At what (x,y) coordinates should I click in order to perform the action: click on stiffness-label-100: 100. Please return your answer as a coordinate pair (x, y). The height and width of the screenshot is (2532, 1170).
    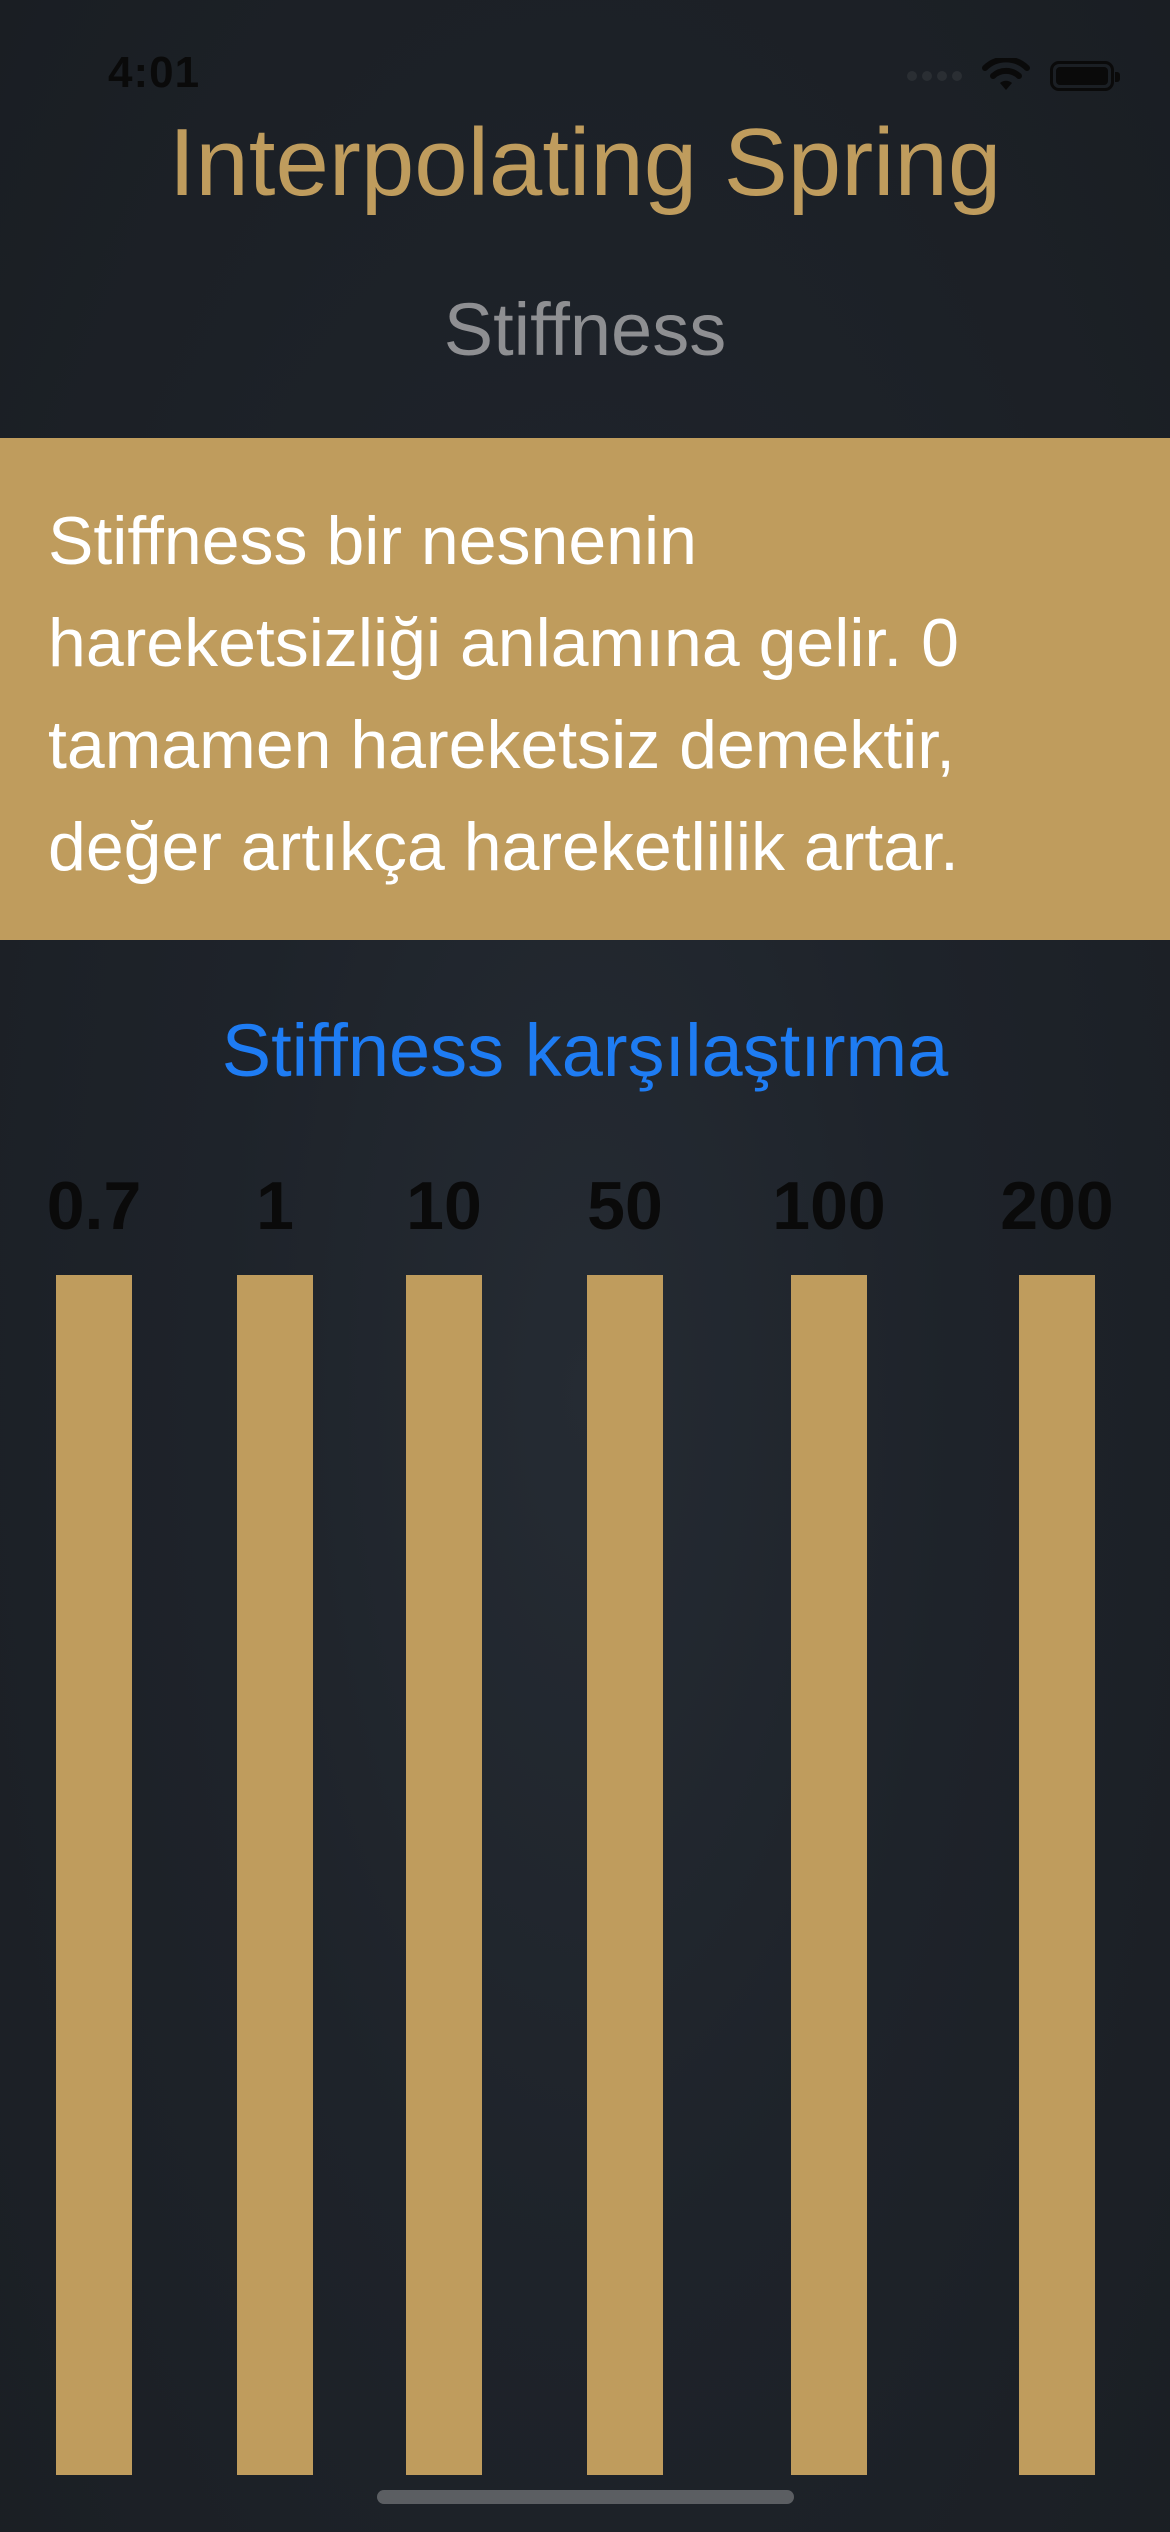
    Looking at the image, I should click on (829, 1206).